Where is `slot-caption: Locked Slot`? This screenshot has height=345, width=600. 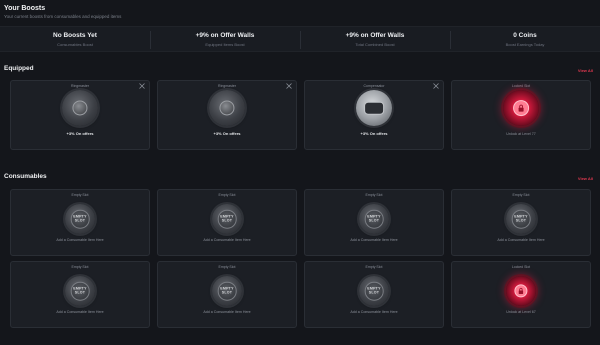 slot-caption: Locked Slot is located at coordinates (521, 267).